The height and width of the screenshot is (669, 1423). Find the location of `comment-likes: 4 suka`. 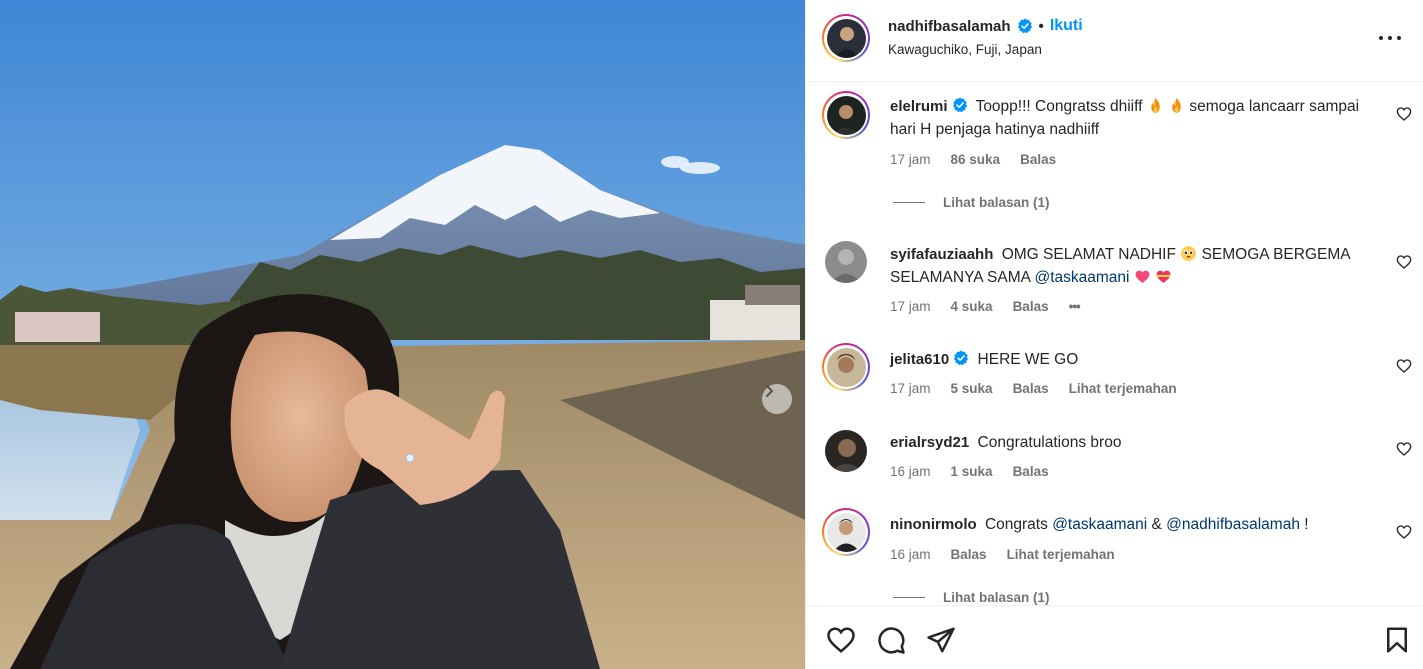

comment-likes: 4 suka is located at coordinates (972, 306).